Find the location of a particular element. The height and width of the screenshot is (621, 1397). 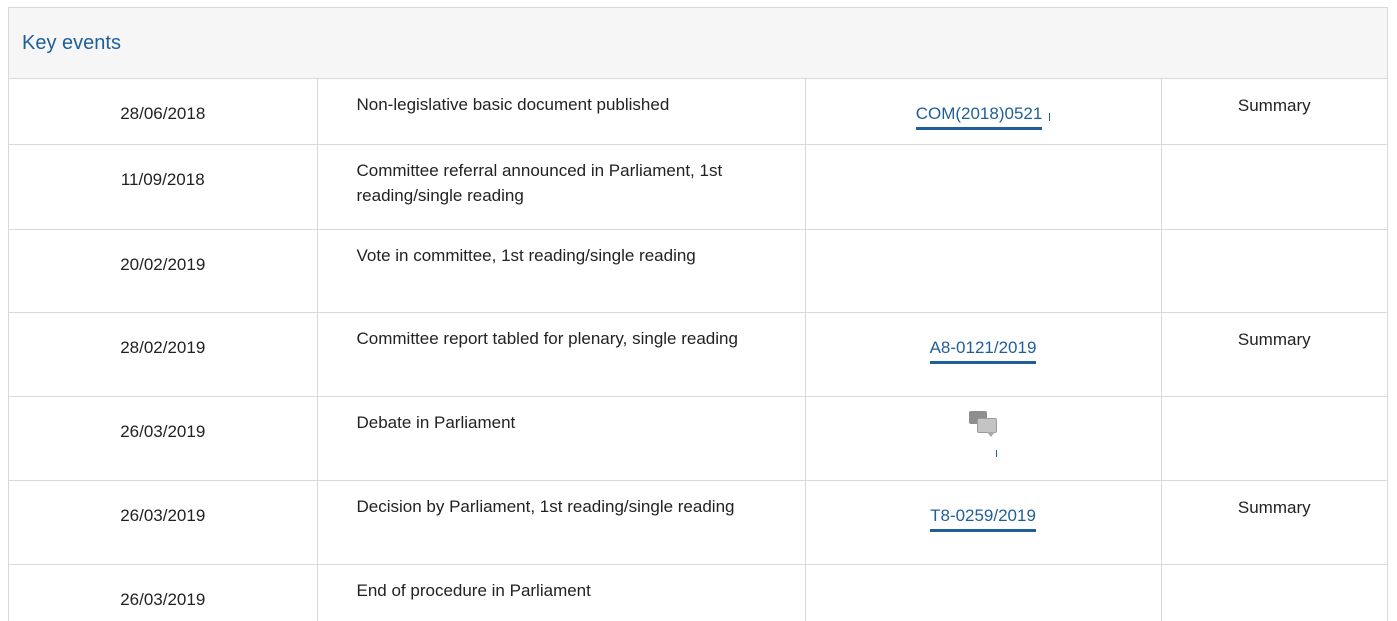

event-date: 28/02/2019 is located at coordinates (163, 347).